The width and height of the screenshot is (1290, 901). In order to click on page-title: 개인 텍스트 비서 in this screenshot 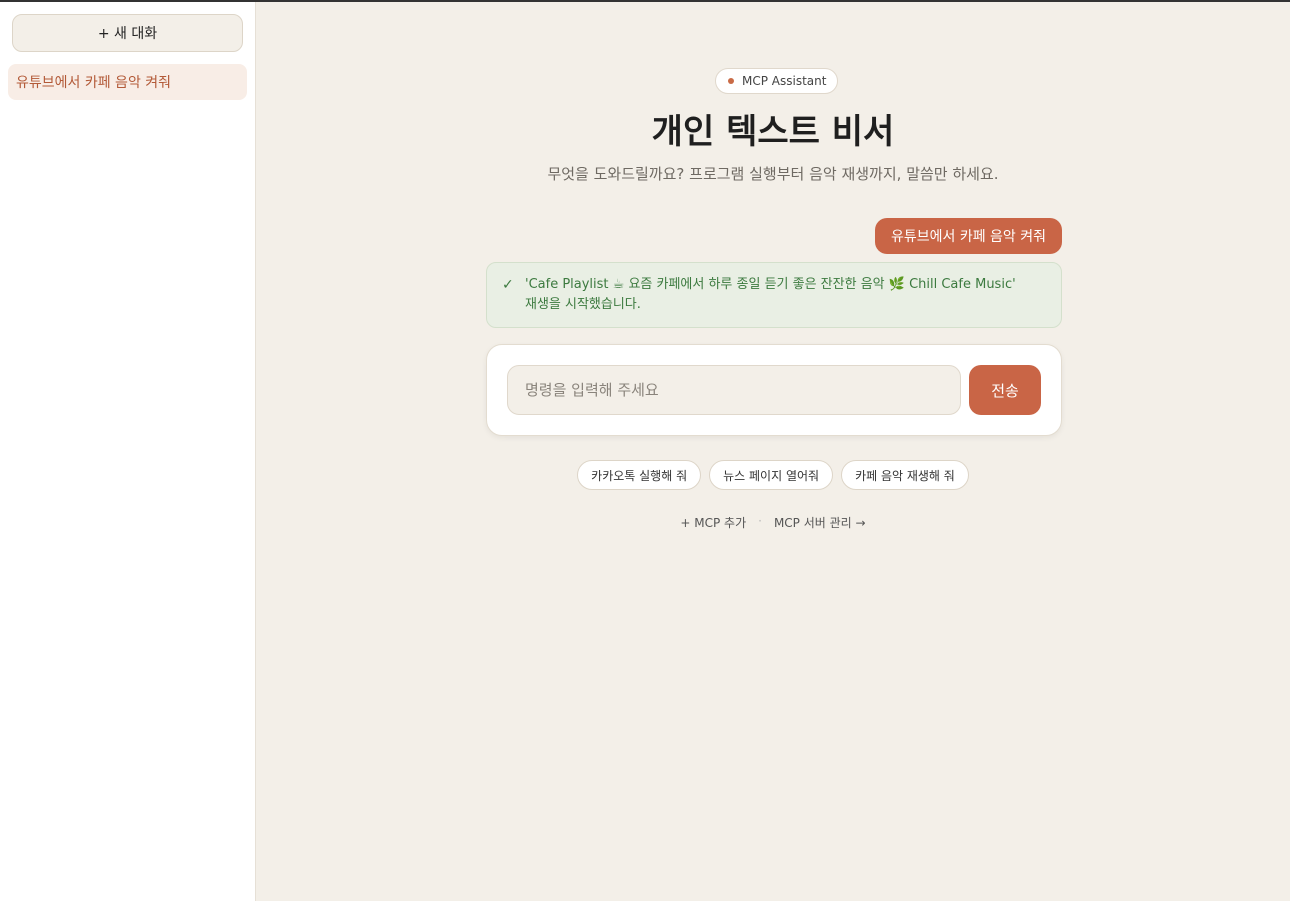, I will do `click(773, 132)`.